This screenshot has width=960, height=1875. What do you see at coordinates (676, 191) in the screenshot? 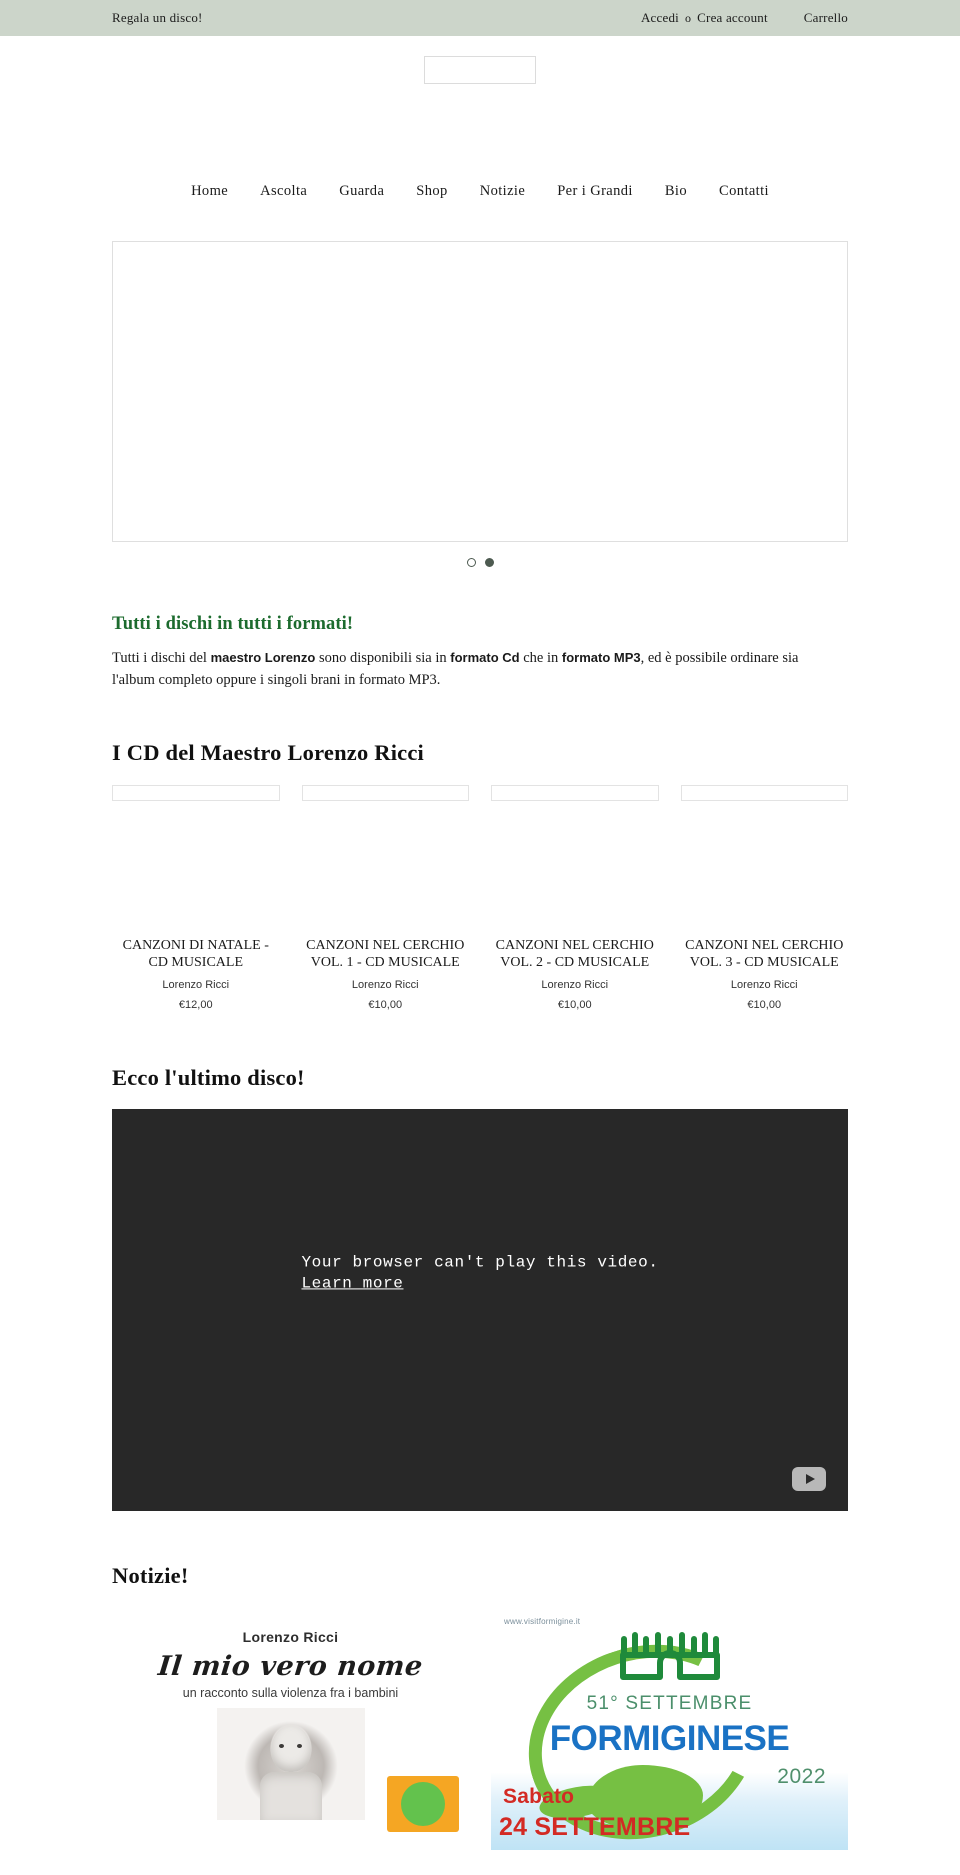
I see `nav-item-bio: Bio` at bounding box center [676, 191].